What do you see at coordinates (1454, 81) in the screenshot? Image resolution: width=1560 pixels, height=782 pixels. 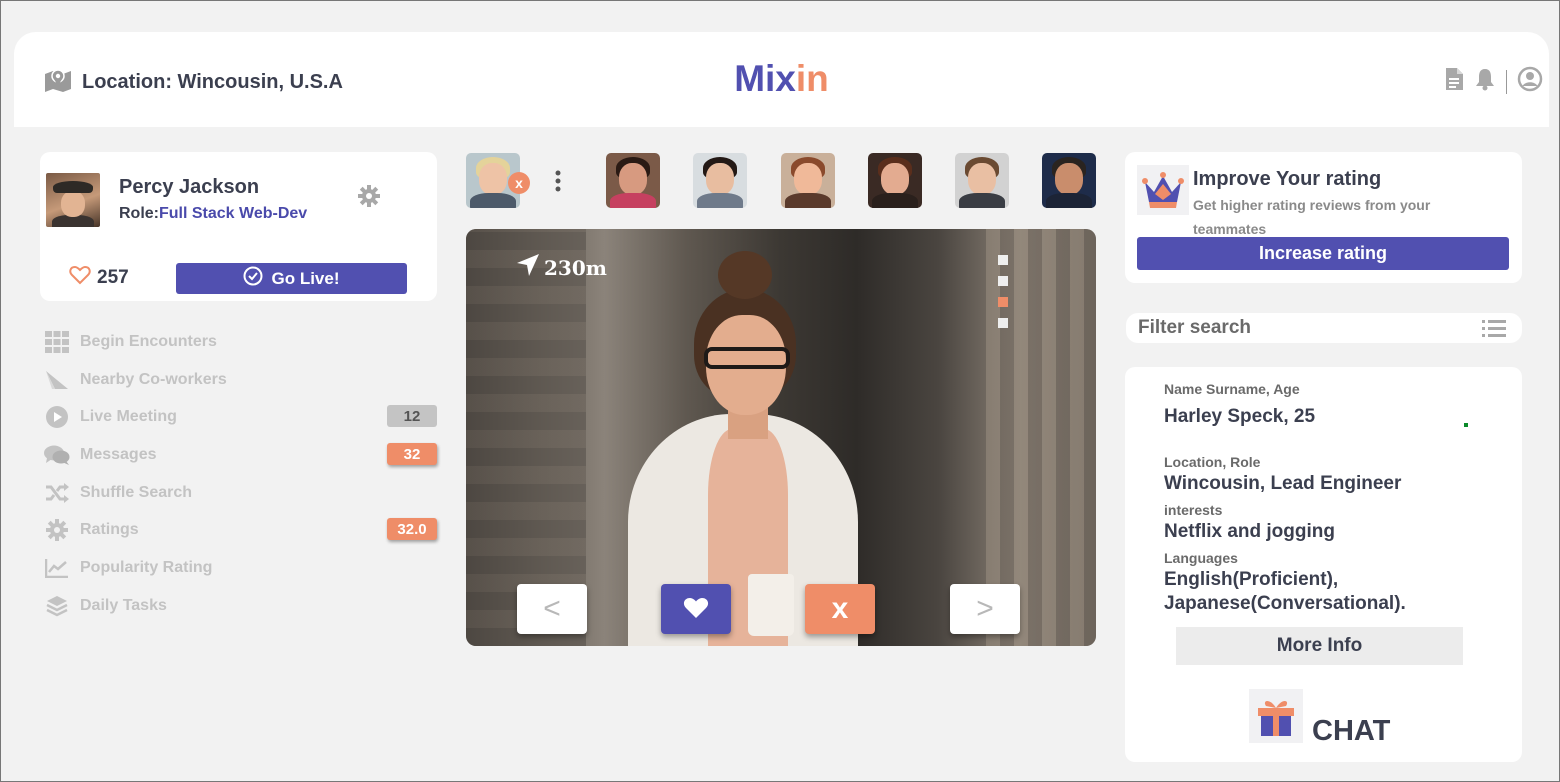 I see `document-icon` at bounding box center [1454, 81].